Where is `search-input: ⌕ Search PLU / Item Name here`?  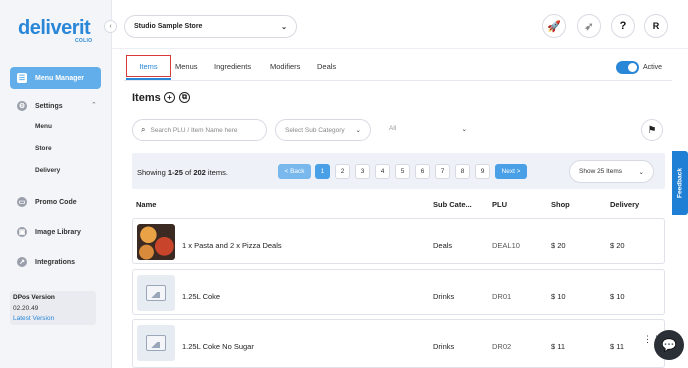
search-input: ⌕ Search PLU / Item Name here is located at coordinates (199, 130).